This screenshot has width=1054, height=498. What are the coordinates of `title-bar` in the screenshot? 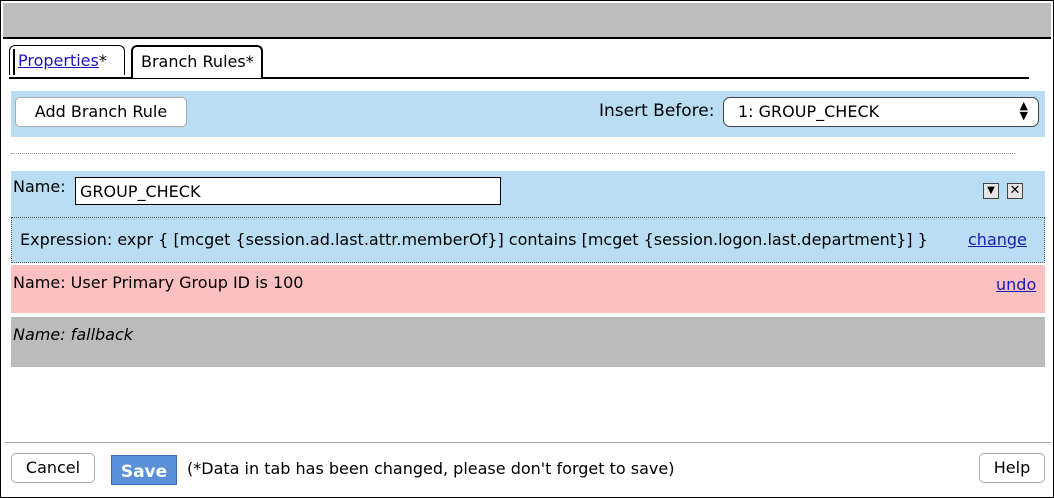 It's located at (527, 21).